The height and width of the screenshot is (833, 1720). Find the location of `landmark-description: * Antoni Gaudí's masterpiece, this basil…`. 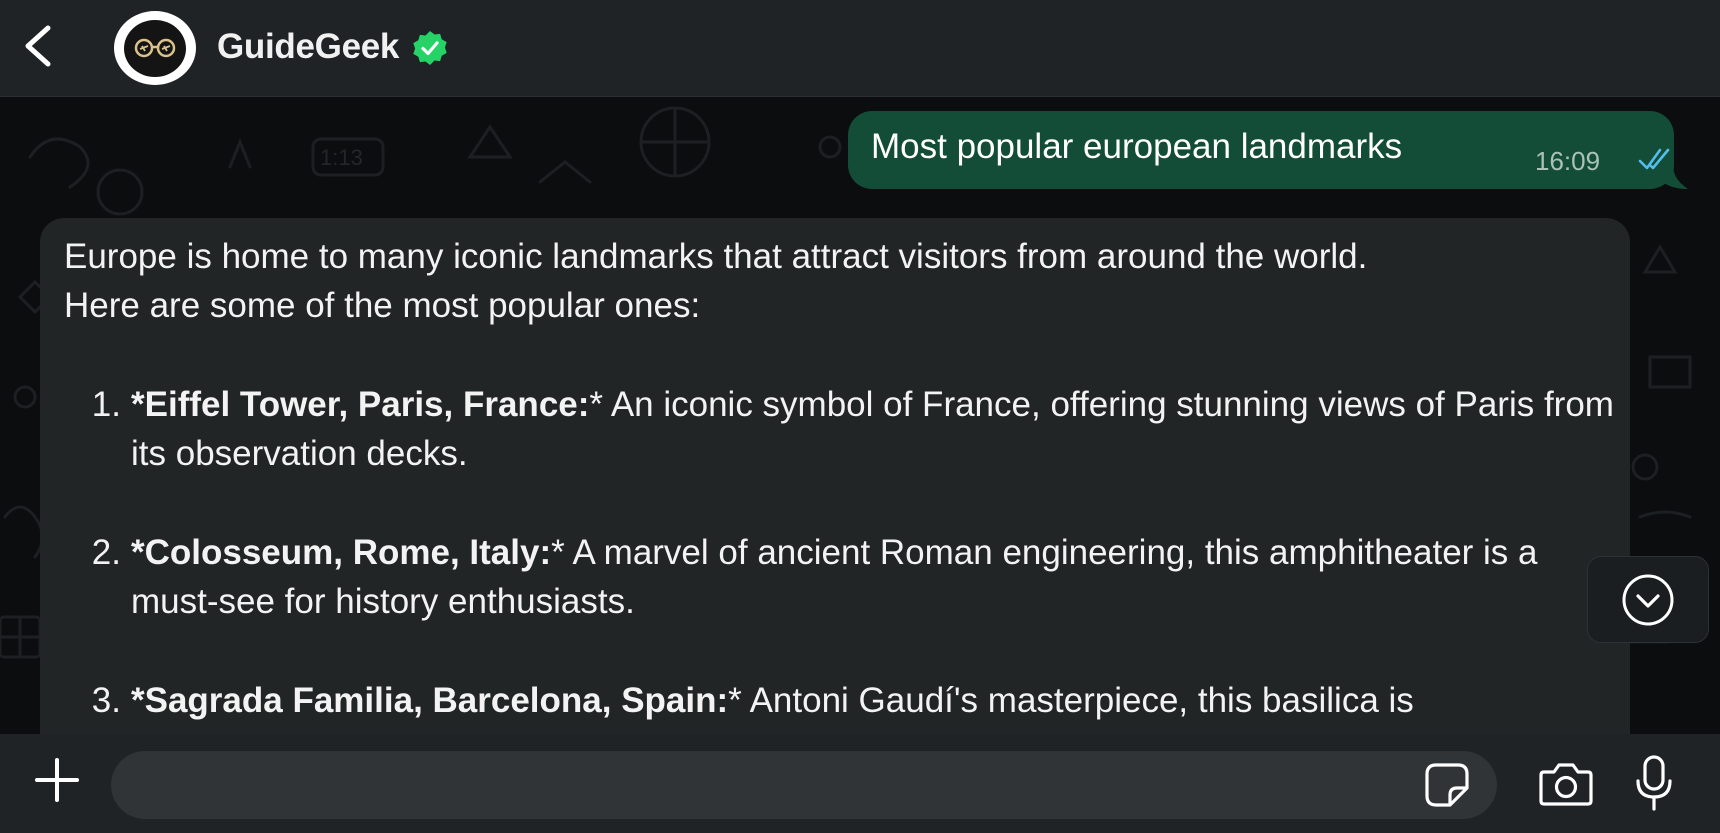

landmark-description: * Antoni Gaudí's masterpiece, this basil… is located at coordinates (1071, 700).